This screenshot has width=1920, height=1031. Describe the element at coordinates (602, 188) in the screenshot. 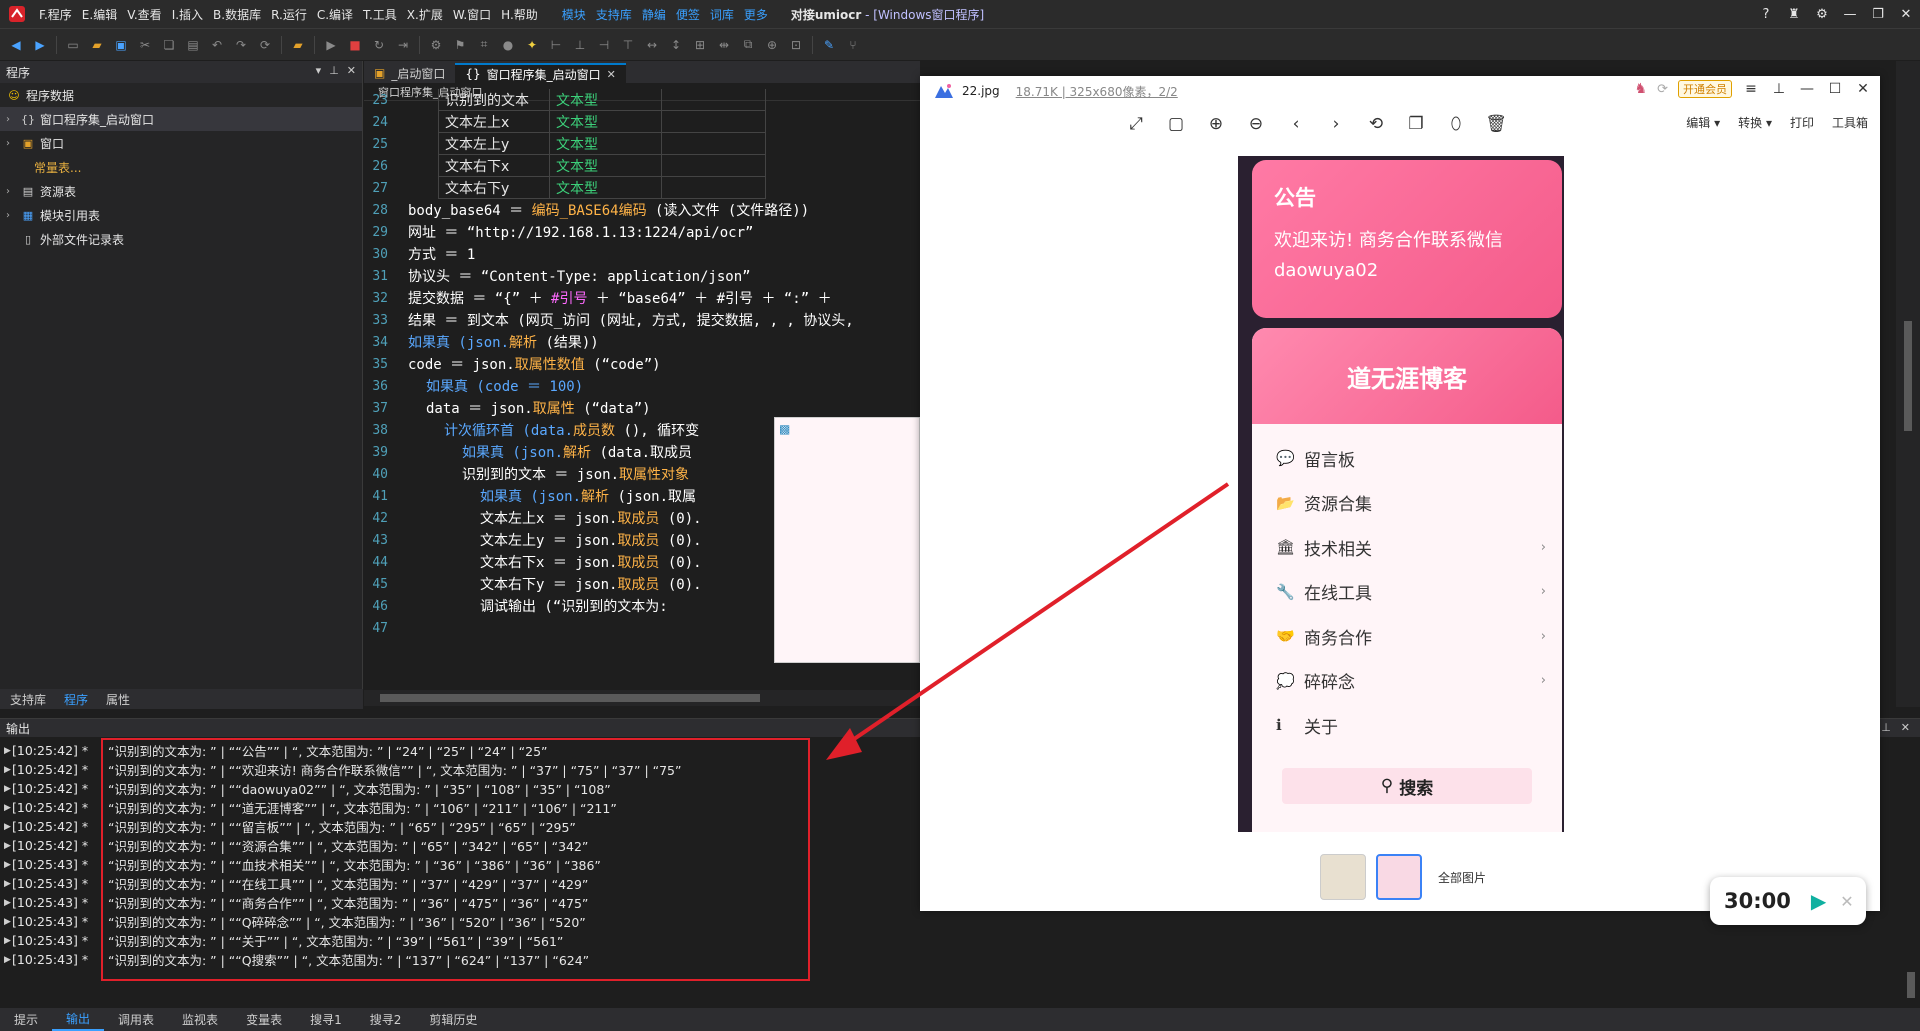

I see `variable-table-row: 文本右下y 文本型` at that location.